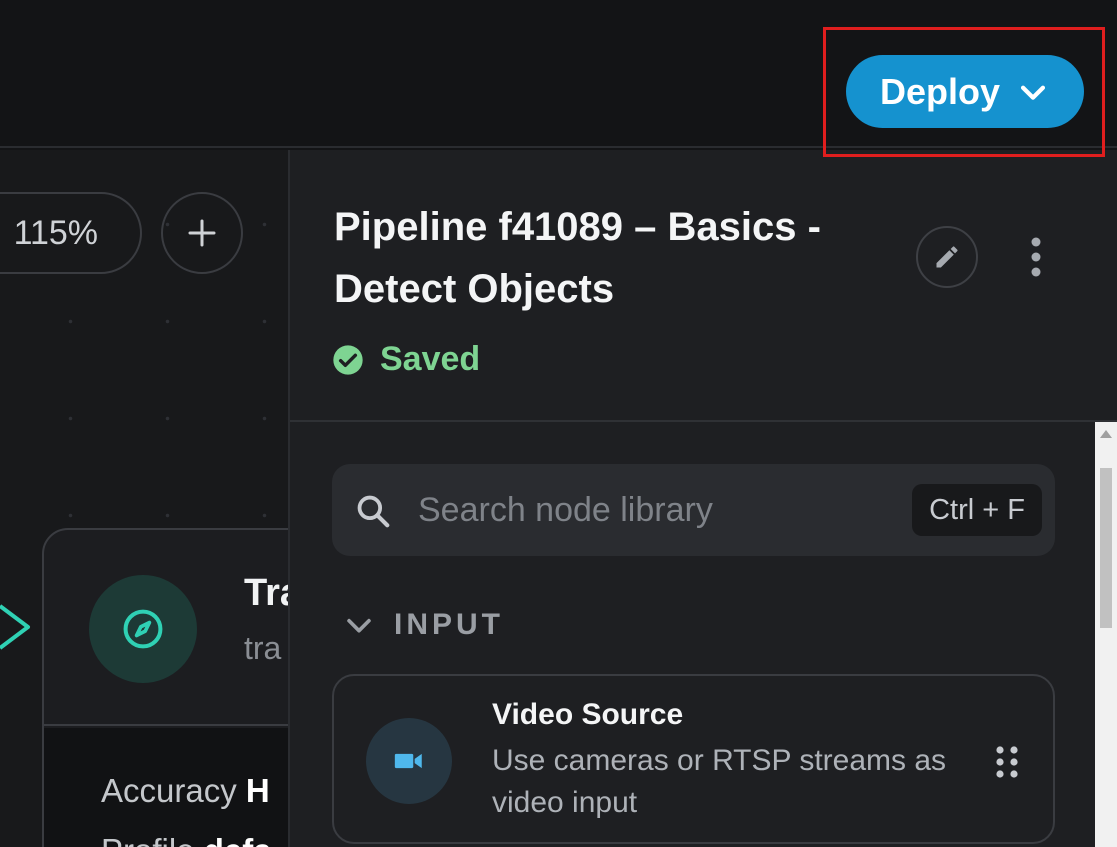 The height and width of the screenshot is (847, 1117). I want to click on save-status-text: Saved, so click(430, 359).